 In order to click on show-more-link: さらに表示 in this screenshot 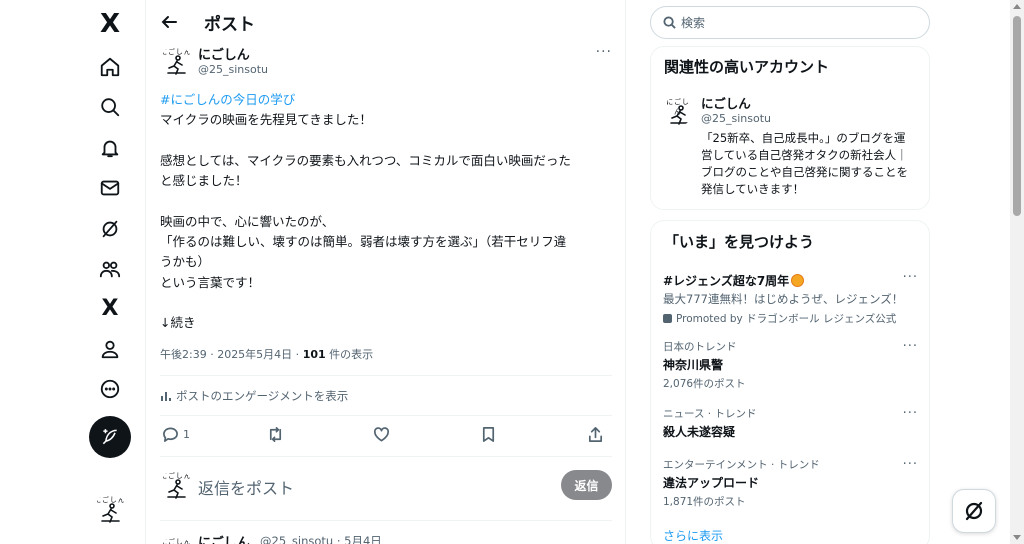, I will do `click(693, 535)`.